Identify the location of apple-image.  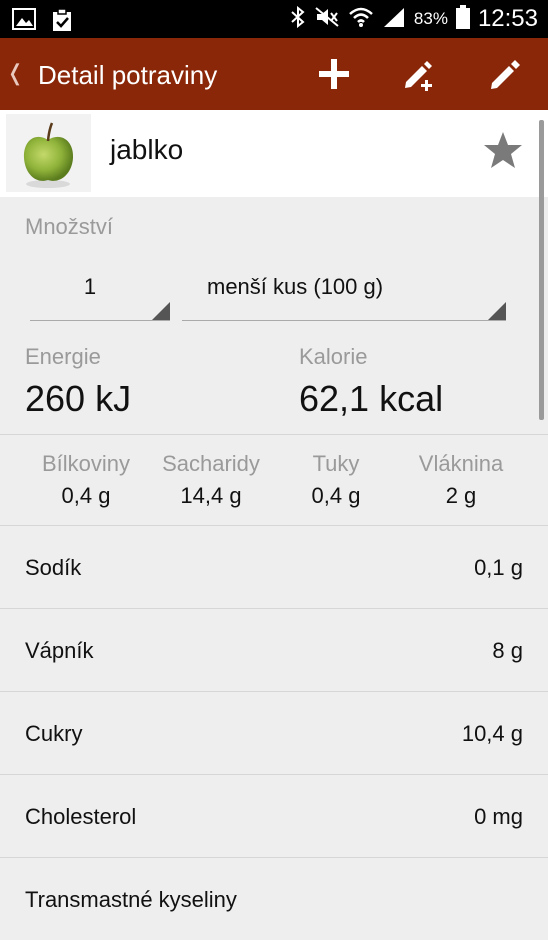
(48, 153).